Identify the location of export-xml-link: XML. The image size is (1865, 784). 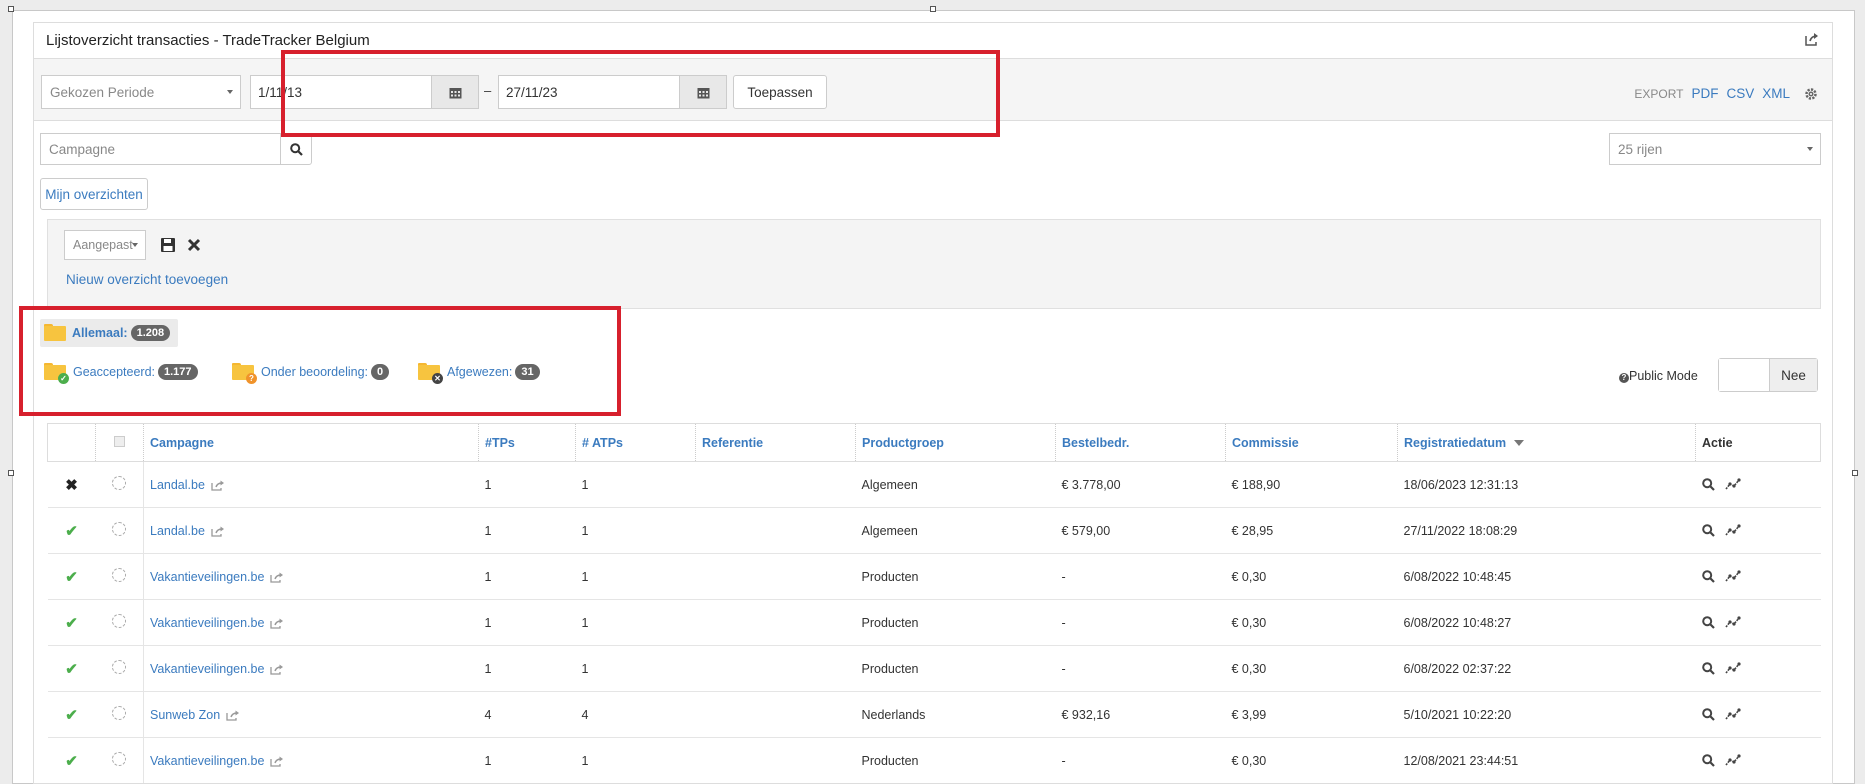
(1776, 93).